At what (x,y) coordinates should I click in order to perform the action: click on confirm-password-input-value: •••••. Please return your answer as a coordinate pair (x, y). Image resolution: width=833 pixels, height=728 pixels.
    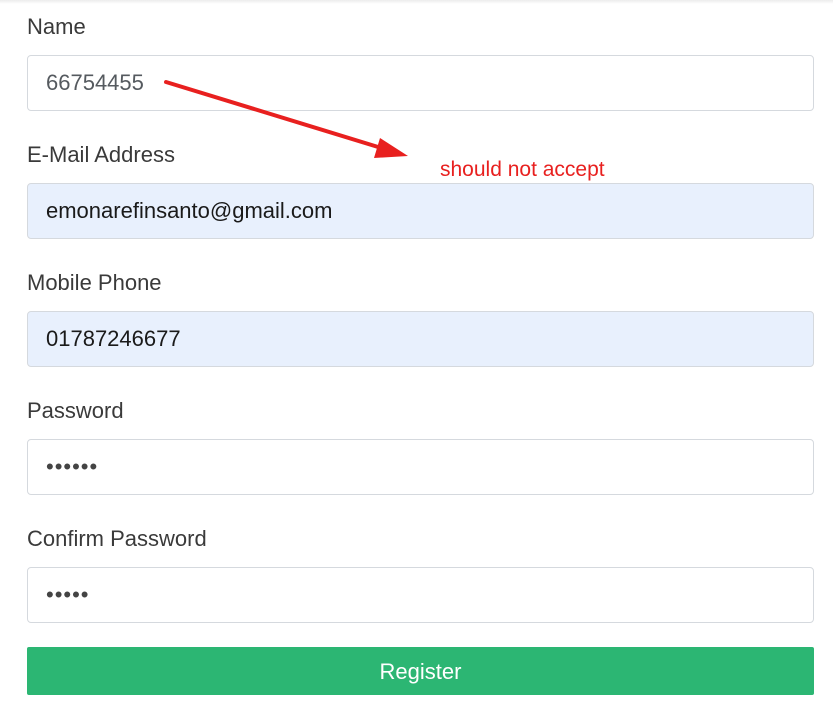
    Looking at the image, I should click on (68, 594).